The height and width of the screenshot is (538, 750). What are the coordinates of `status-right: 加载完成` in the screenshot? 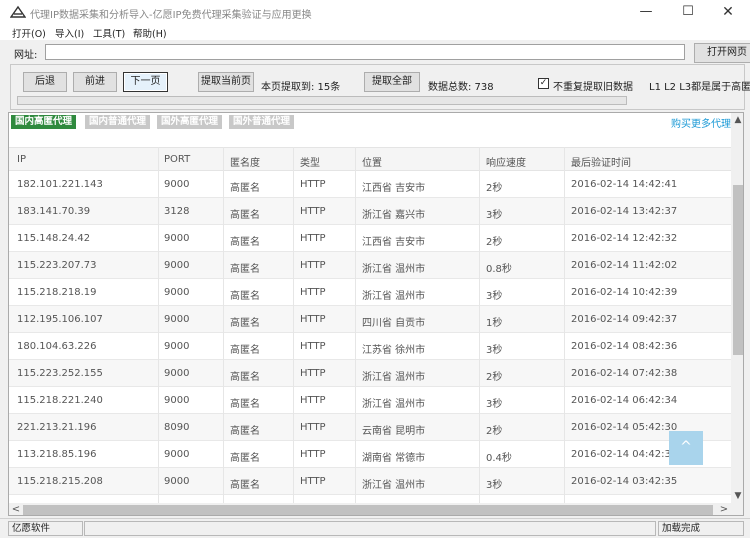 It's located at (701, 528).